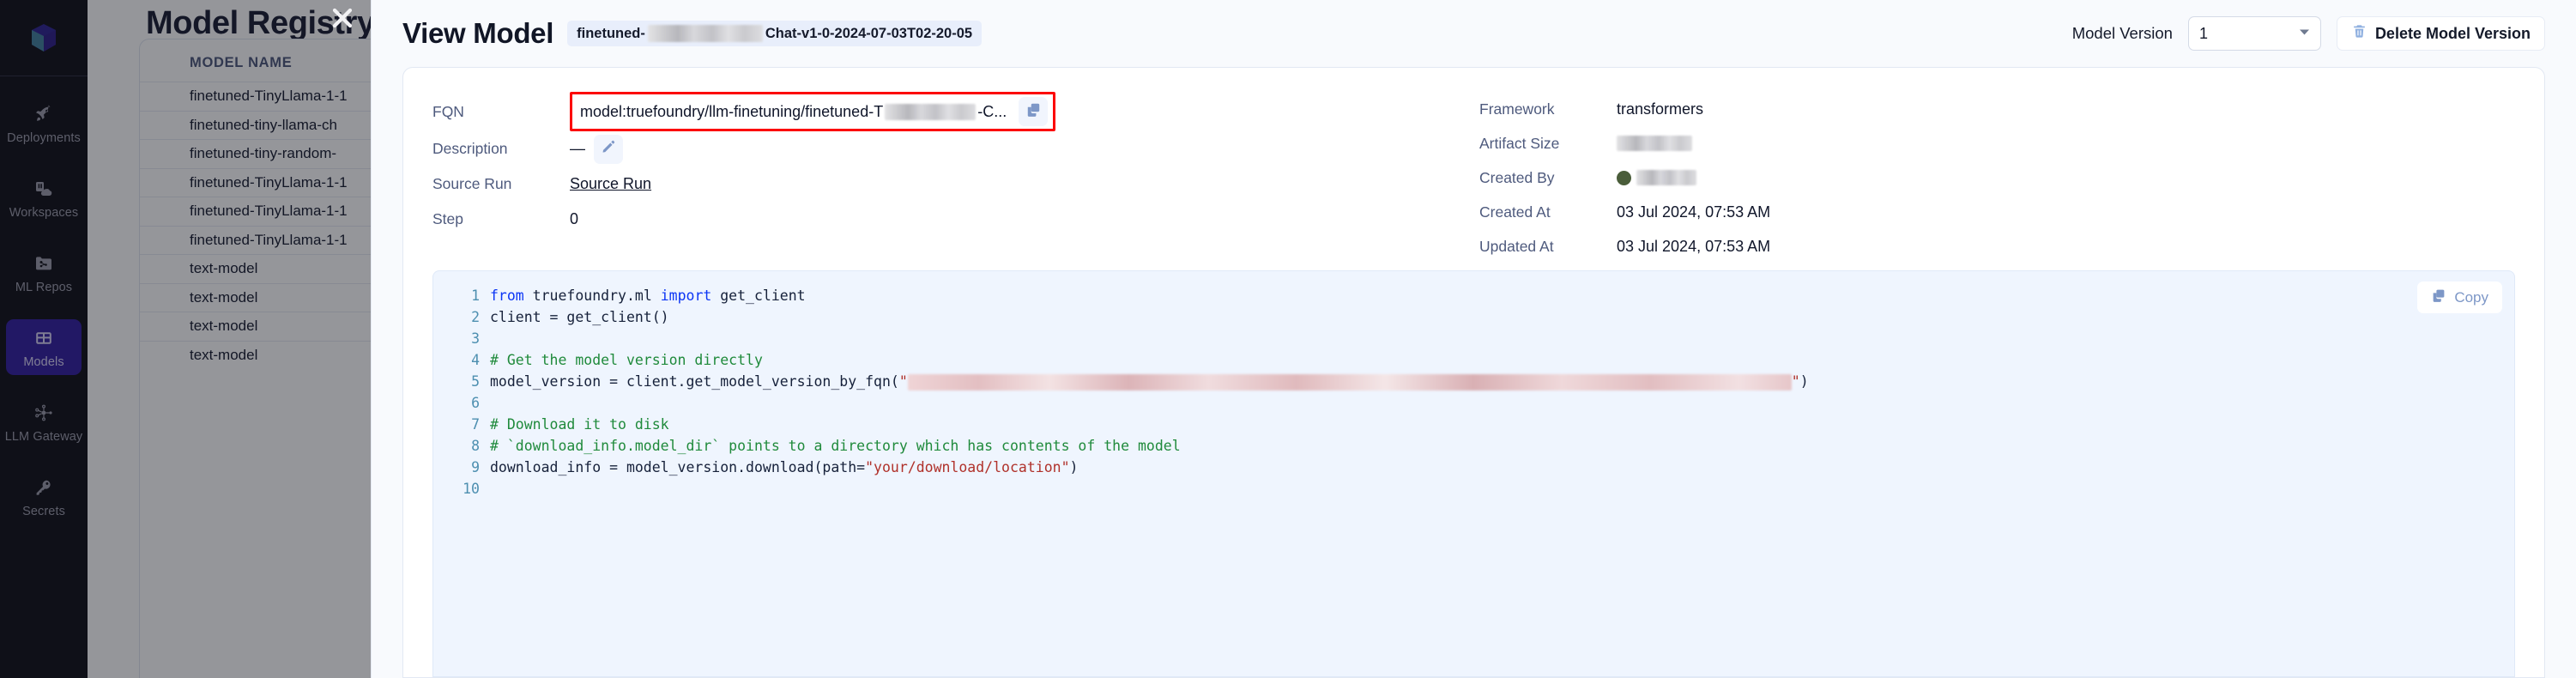 The width and height of the screenshot is (2576, 678). What do you see at coordinates (1473, 295) in the screenshot?
I see `code-line: 1 from truefoundry.ml import get_client` at bounding box center [1473, 295].